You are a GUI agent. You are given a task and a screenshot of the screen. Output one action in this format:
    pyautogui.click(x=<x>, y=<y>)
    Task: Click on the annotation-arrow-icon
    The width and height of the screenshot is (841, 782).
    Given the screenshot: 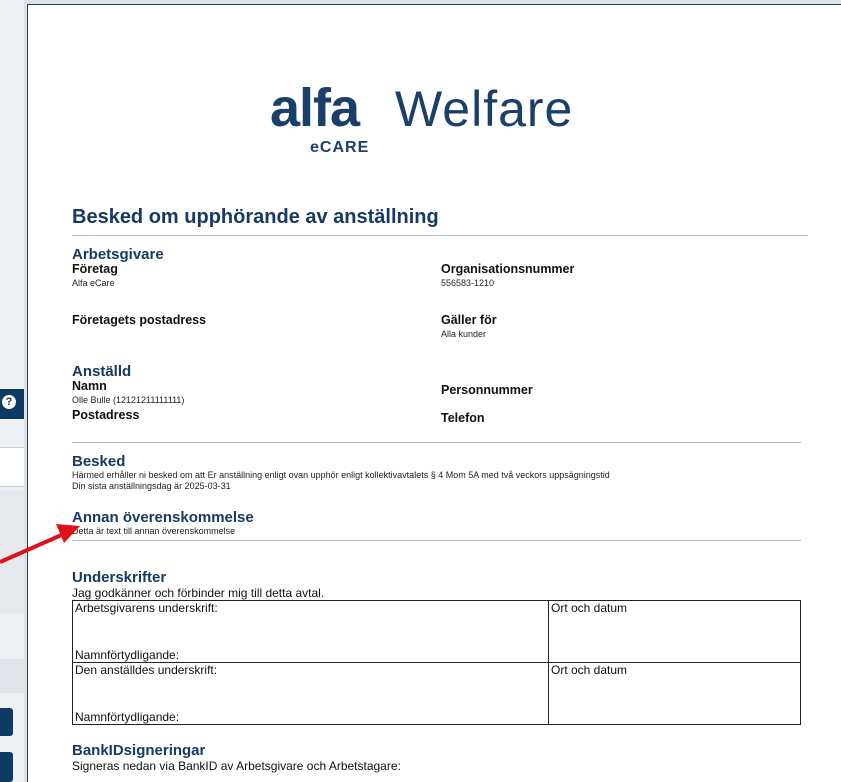 What is the action you would take?
    pyautogui.click(x=40, y=544)
    